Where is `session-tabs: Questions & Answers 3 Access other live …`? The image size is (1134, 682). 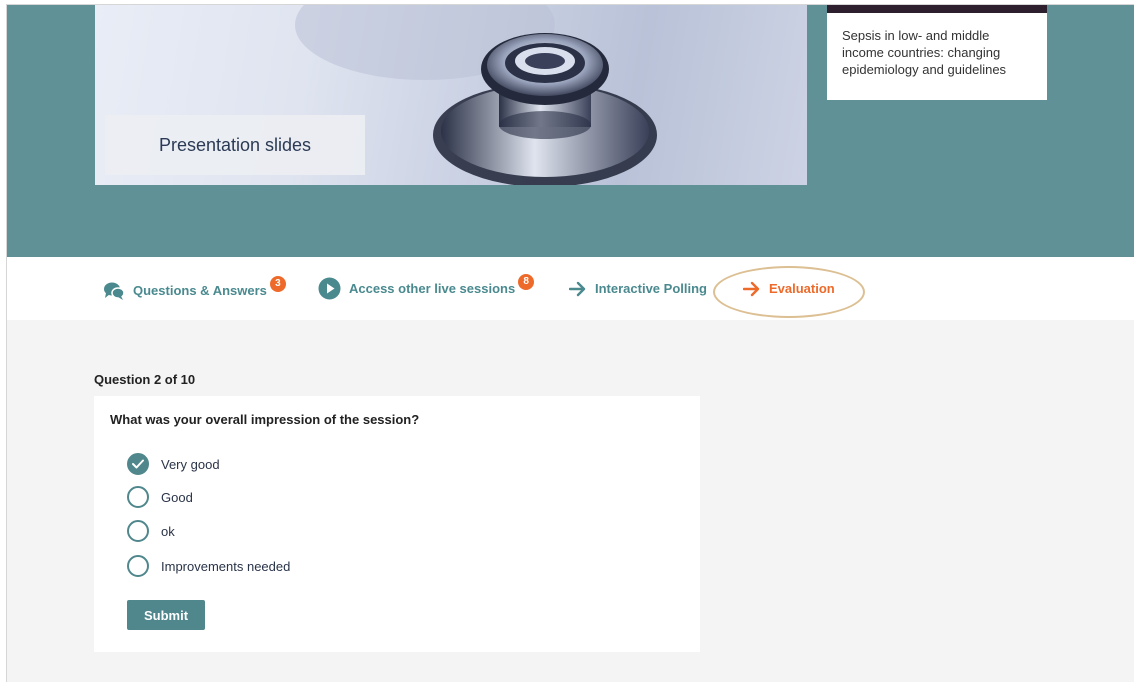
session-tabs: Questions & Answers 3 Access other live … is located at coordinates (570, 288).